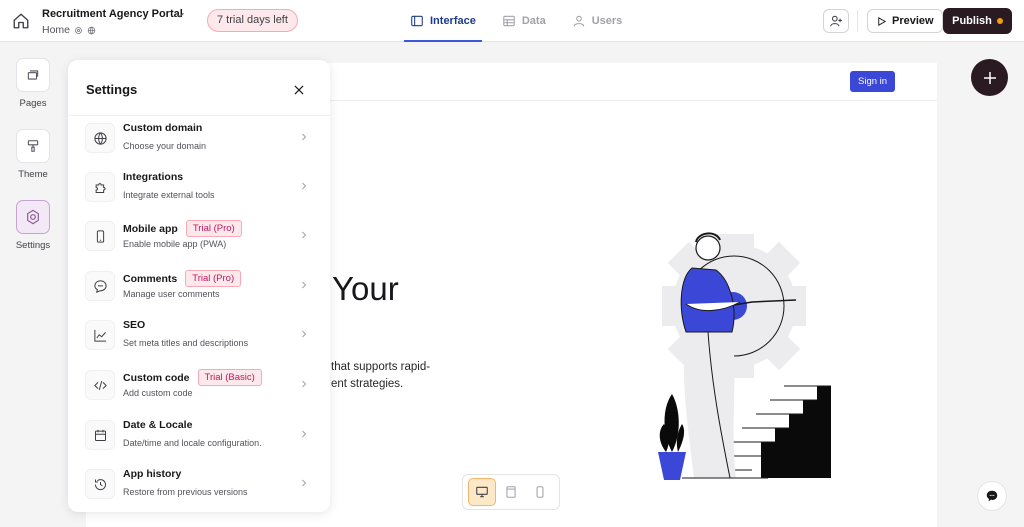 The width and height of the screenshot is (1024, 527). What do you see at coordinates (453, 21) in the screenshot?
I see `tab-interface-label: Interface` at bounding box center [453, 21].